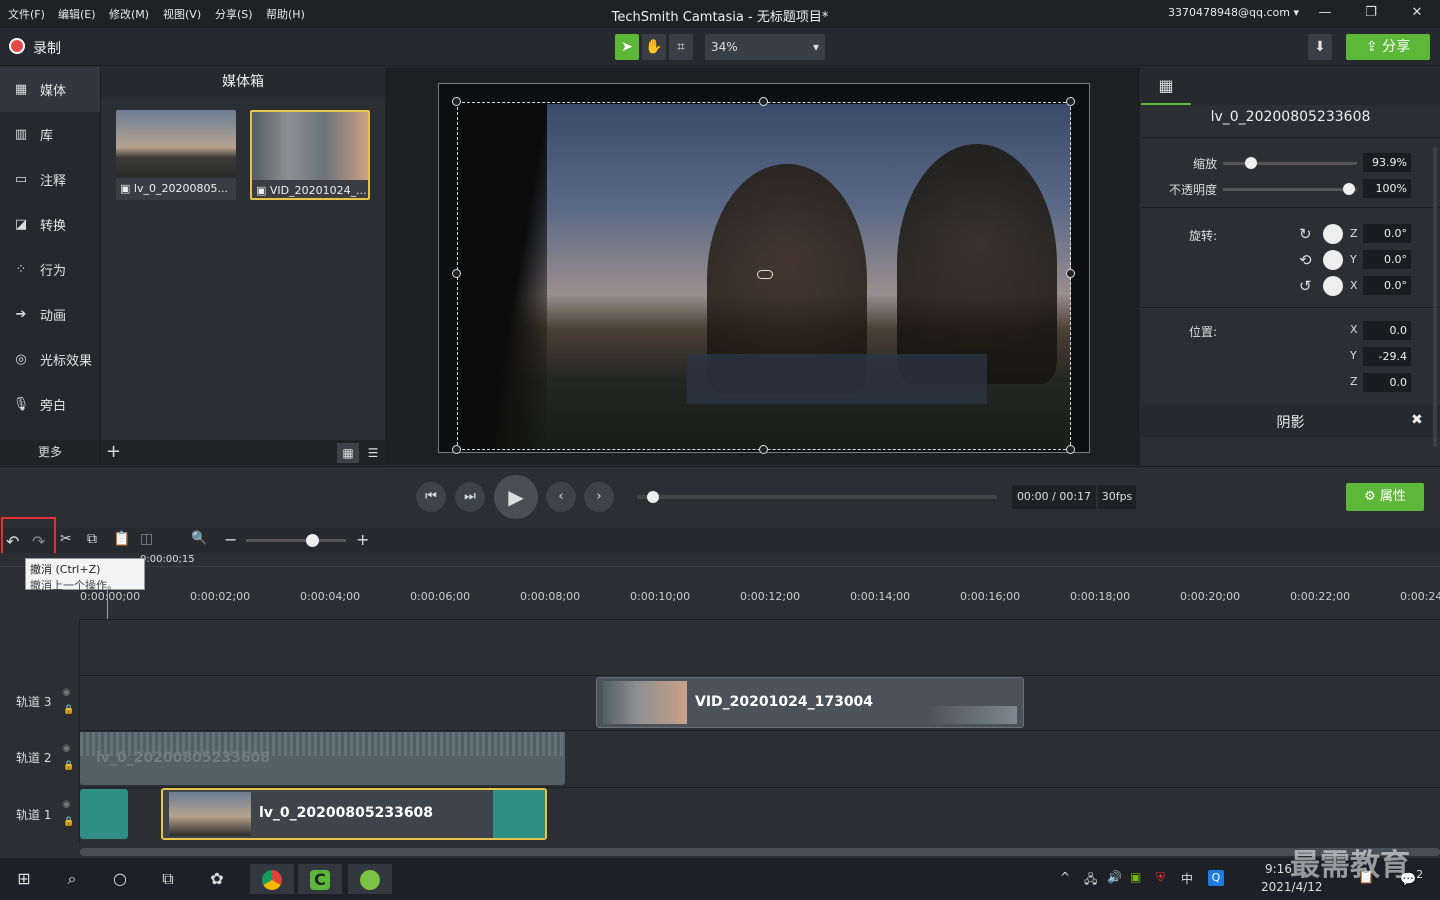  What do you see at coordinates (40, 815) in the screenshot?
I see `track-label-1: 轨道 1` at bounding box center [40, 815].